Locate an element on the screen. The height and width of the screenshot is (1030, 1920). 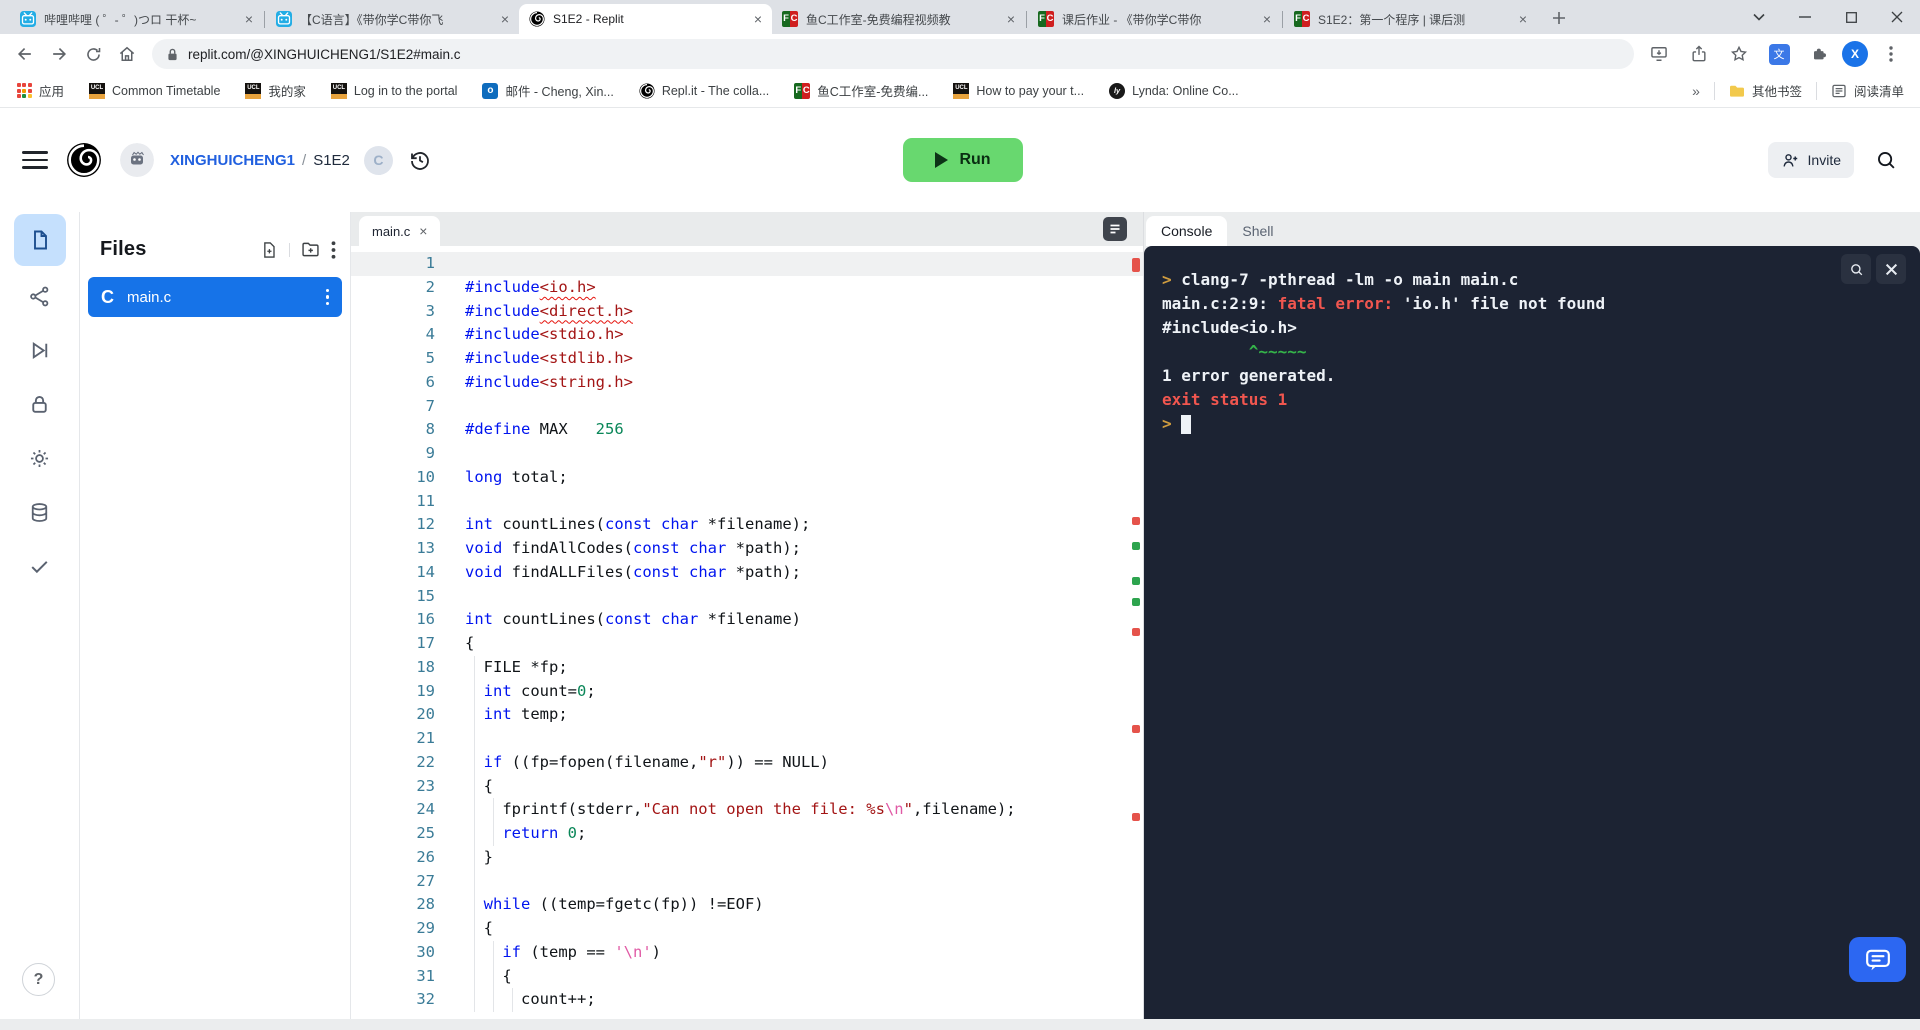
browser-menu-kebab-icon is located at coordinates (1891, 54).